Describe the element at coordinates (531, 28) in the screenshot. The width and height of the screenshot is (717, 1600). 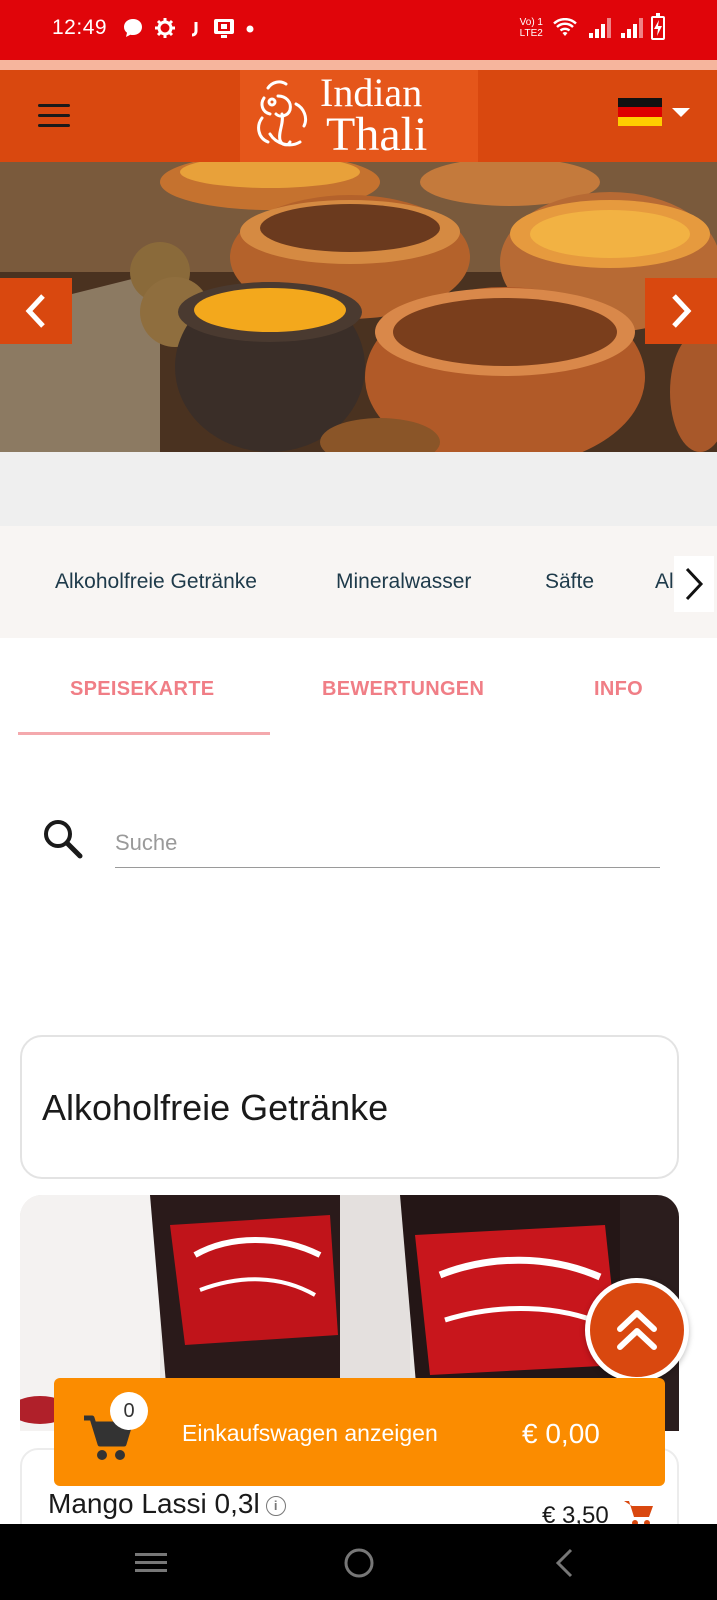
I see `network-label: Vo) 1 LTE2` at that location.